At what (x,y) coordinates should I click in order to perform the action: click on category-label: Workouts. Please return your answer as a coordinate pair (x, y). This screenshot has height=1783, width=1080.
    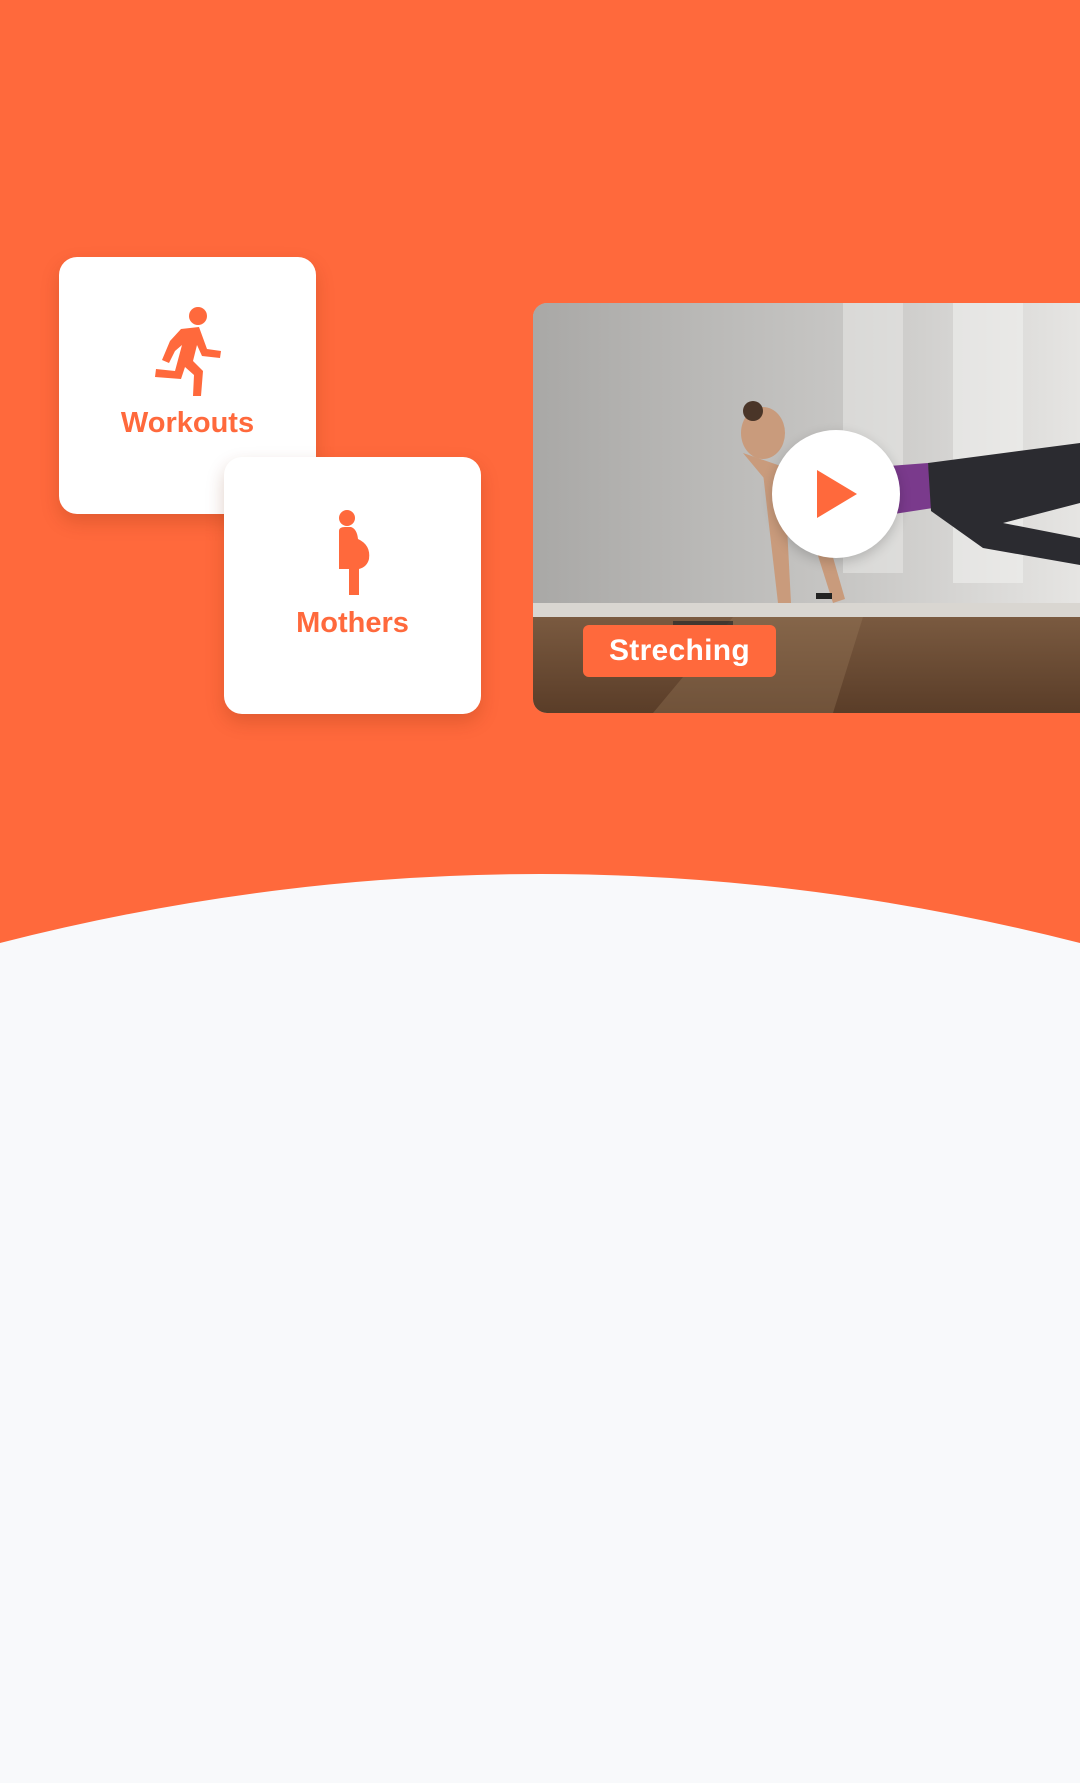
    Looking at the image, I should click on (187, 423).